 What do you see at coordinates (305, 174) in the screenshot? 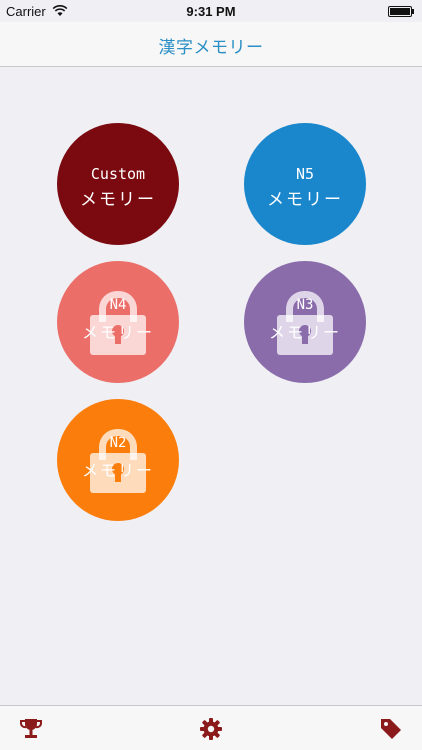
I see `deck-label-level: N5` at bounding box center [305, 174].